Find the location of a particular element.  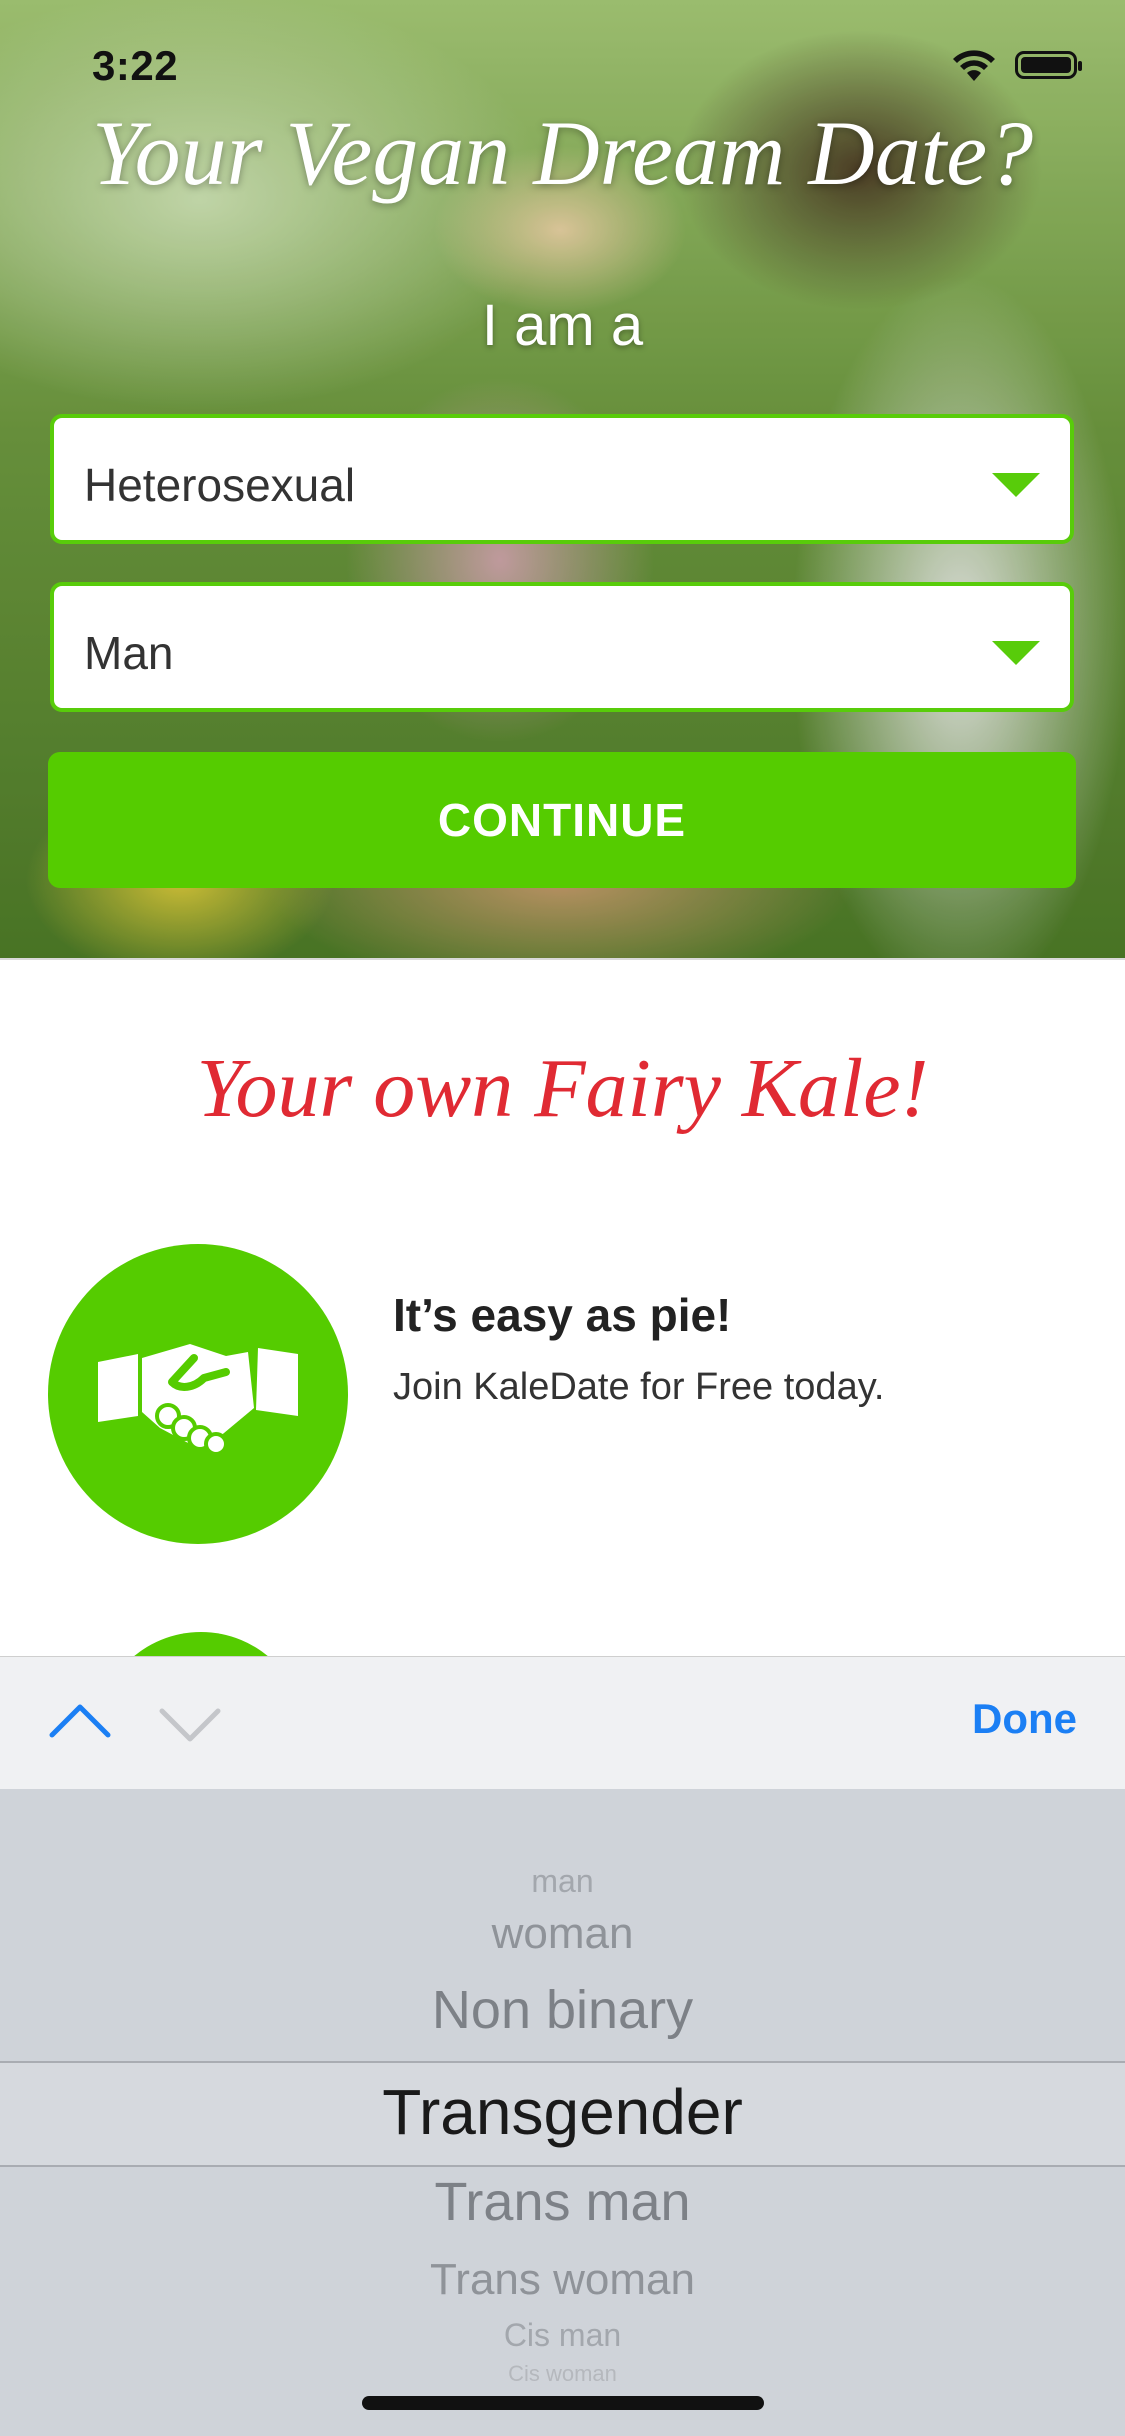

picker-option: man is located at coordinates (562, 1881).